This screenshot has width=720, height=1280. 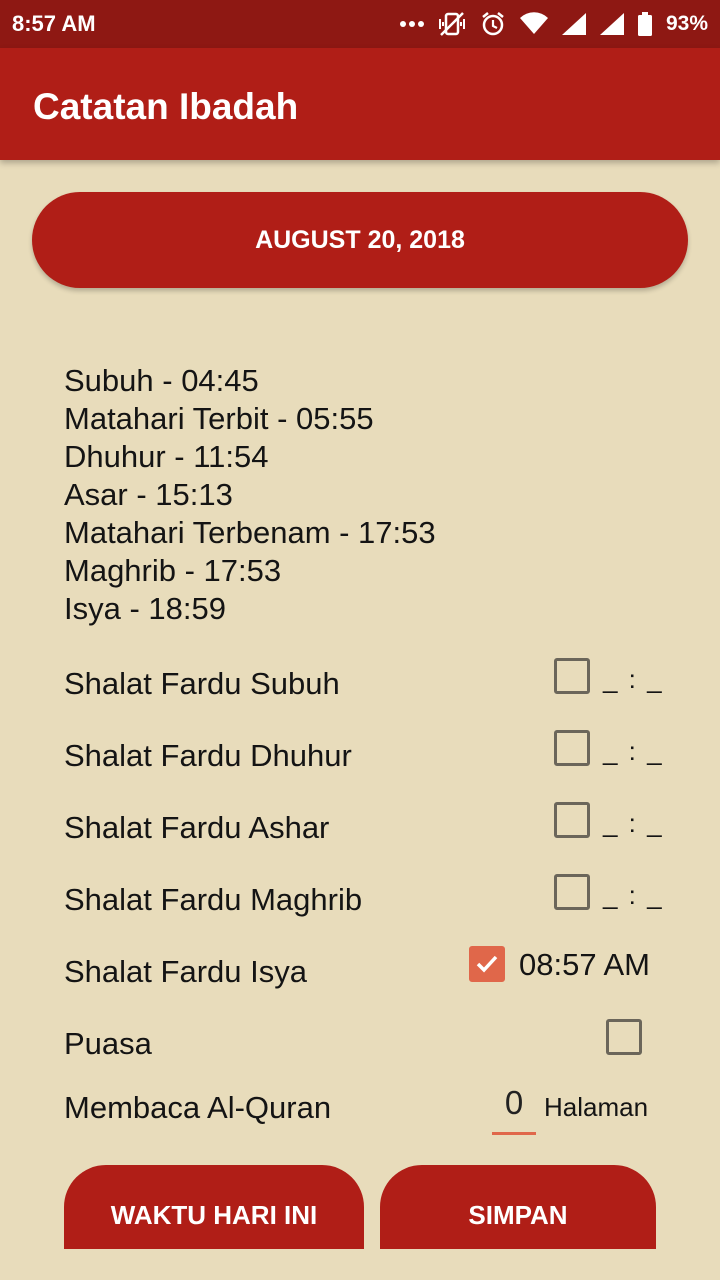 I want to click on checklist-label-subuh: Shalat Fardu Subuh, so click(x=202, y=683).